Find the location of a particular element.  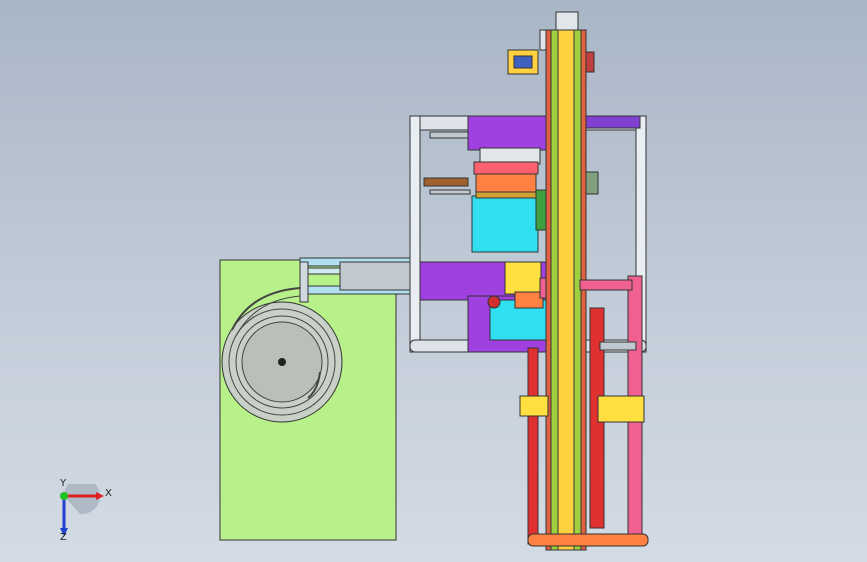

y-axis-label: Y is located at coordinates (63, 483).